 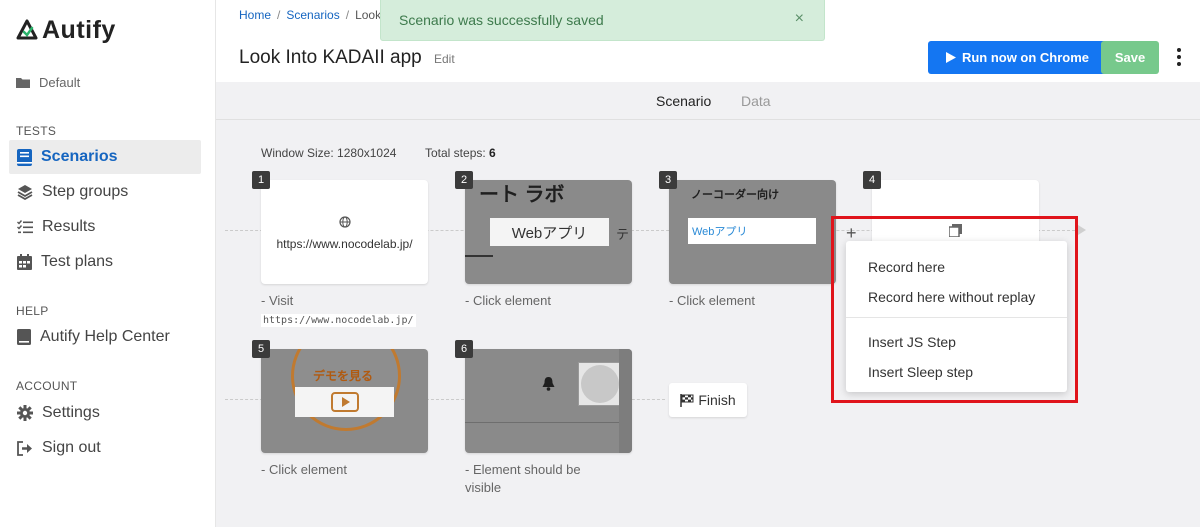 What do you see at coordinates (25, 413) in the screenshot?
I see `gear-icon` at bounding box center [25, 413].